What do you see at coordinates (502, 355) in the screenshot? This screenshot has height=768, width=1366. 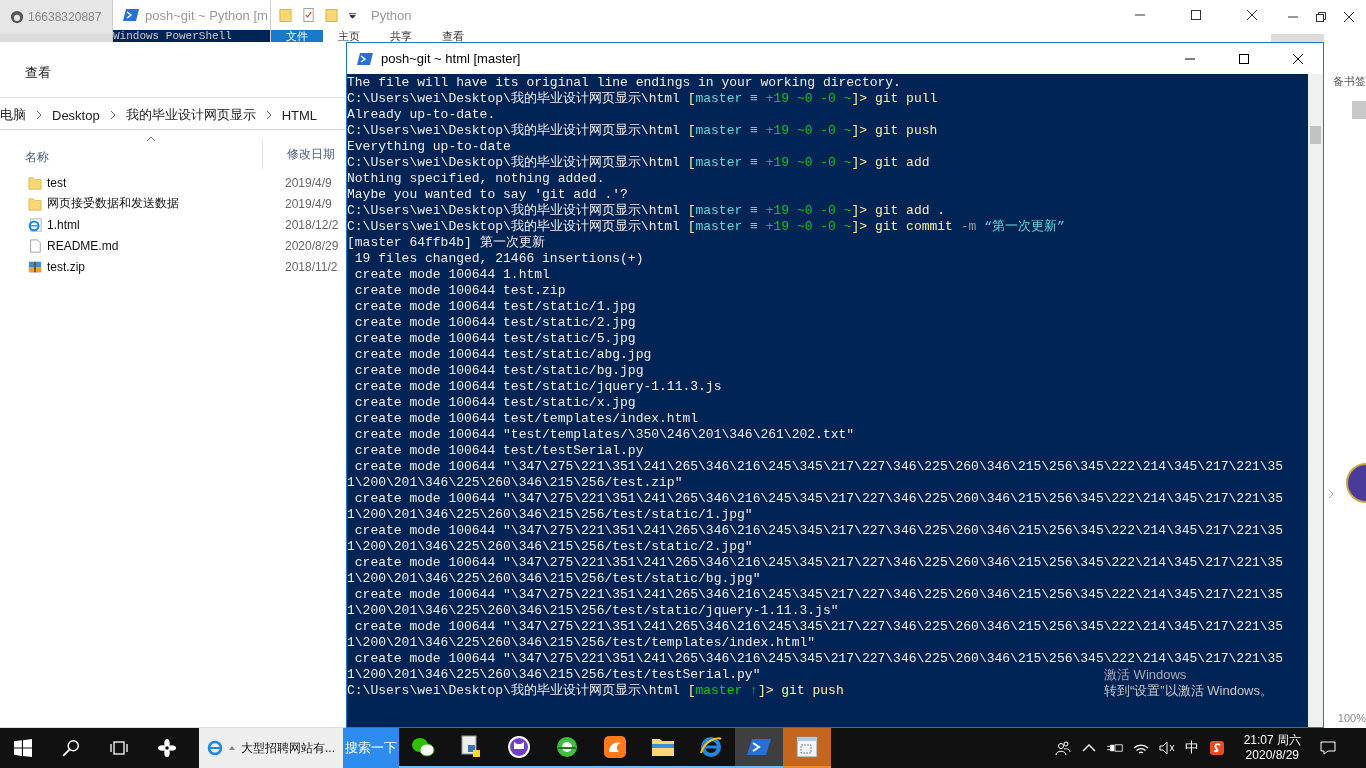 I see `terminal-line: create mode 100644 test/static/abg.jpg` at bounding box center [502, 355].